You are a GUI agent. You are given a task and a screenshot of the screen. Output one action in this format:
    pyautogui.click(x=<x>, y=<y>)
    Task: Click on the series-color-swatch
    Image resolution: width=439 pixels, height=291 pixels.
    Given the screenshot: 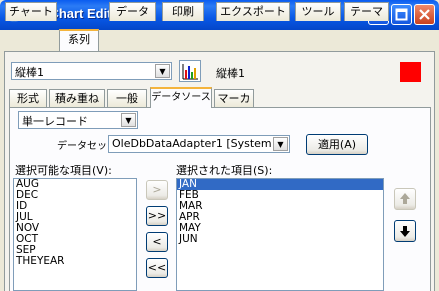 What is the action you would take?
    pyautogui.click(x=410, y=72)
    